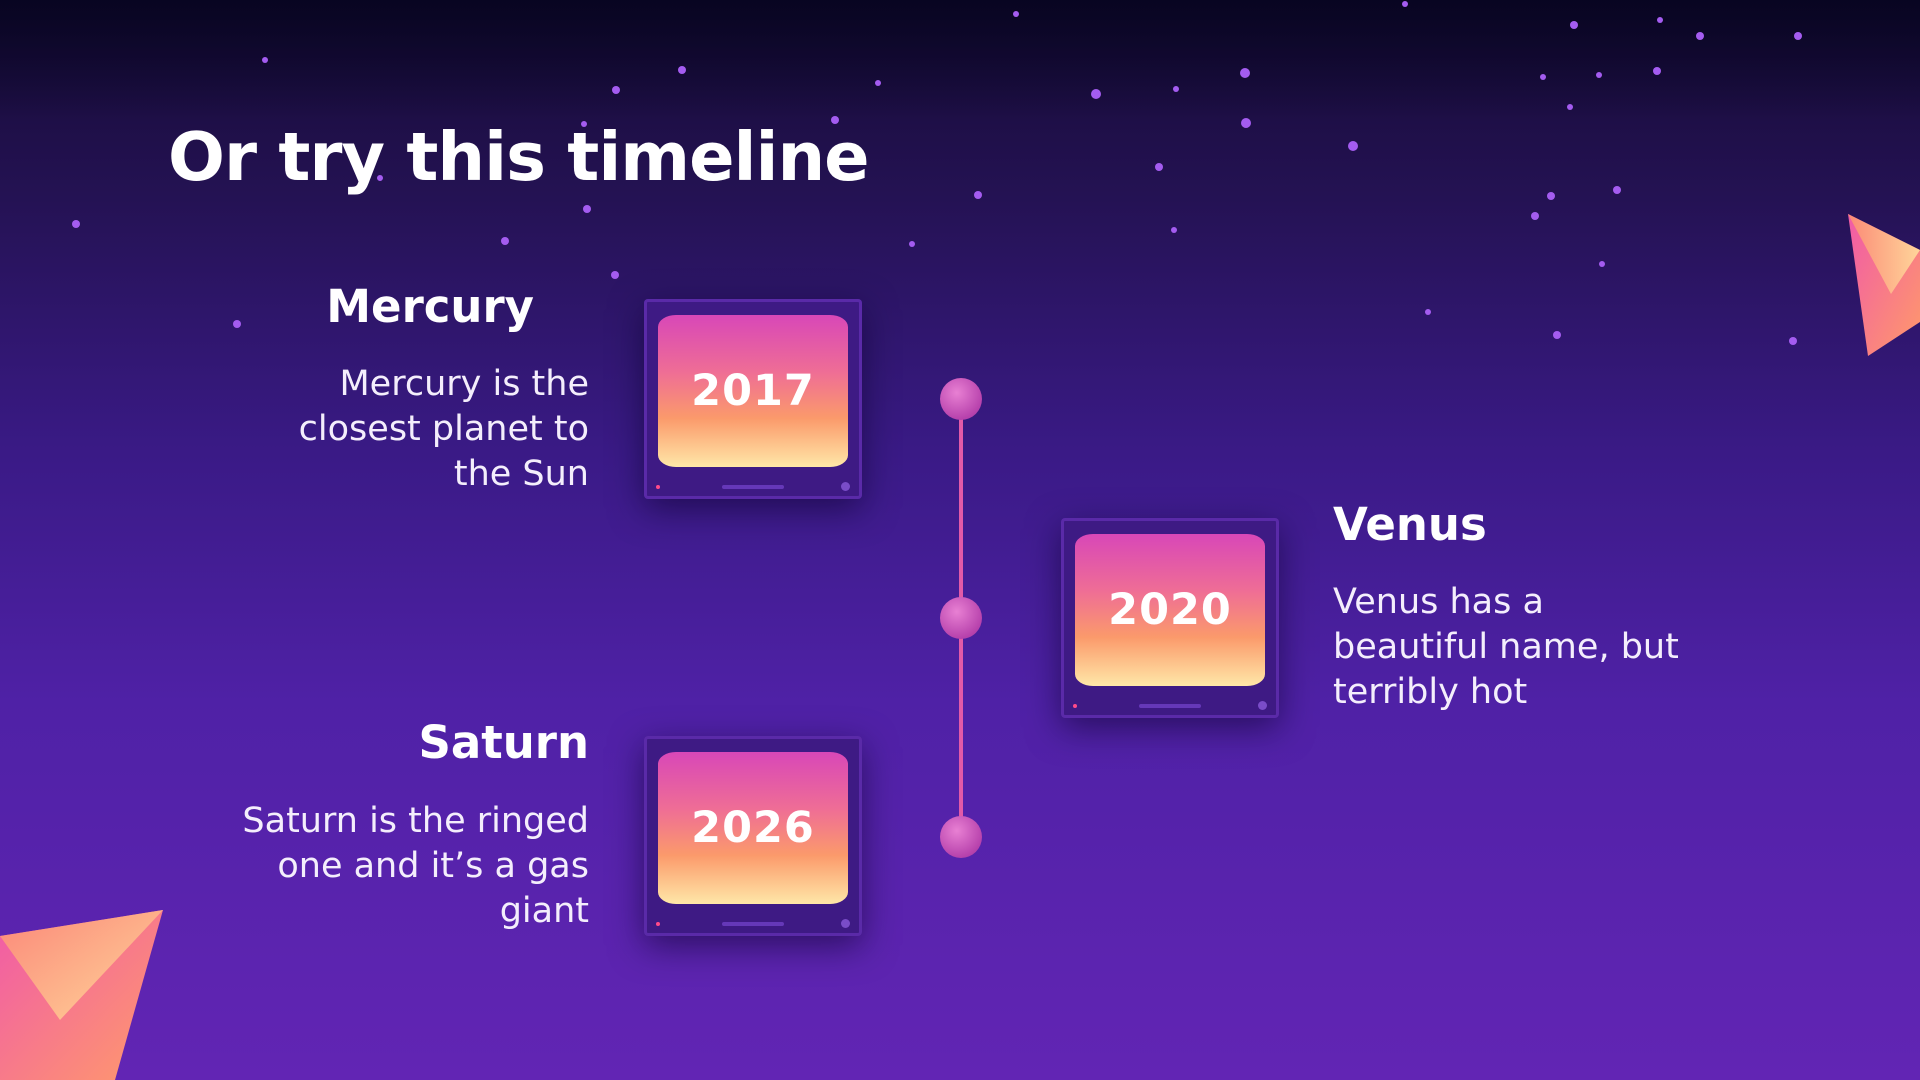 The height and width of the screenshot is (1080, 1920). Describe the element at coordinates (544, 911) in the screenshot. I see `saturn-desc-line: giant` at that location.